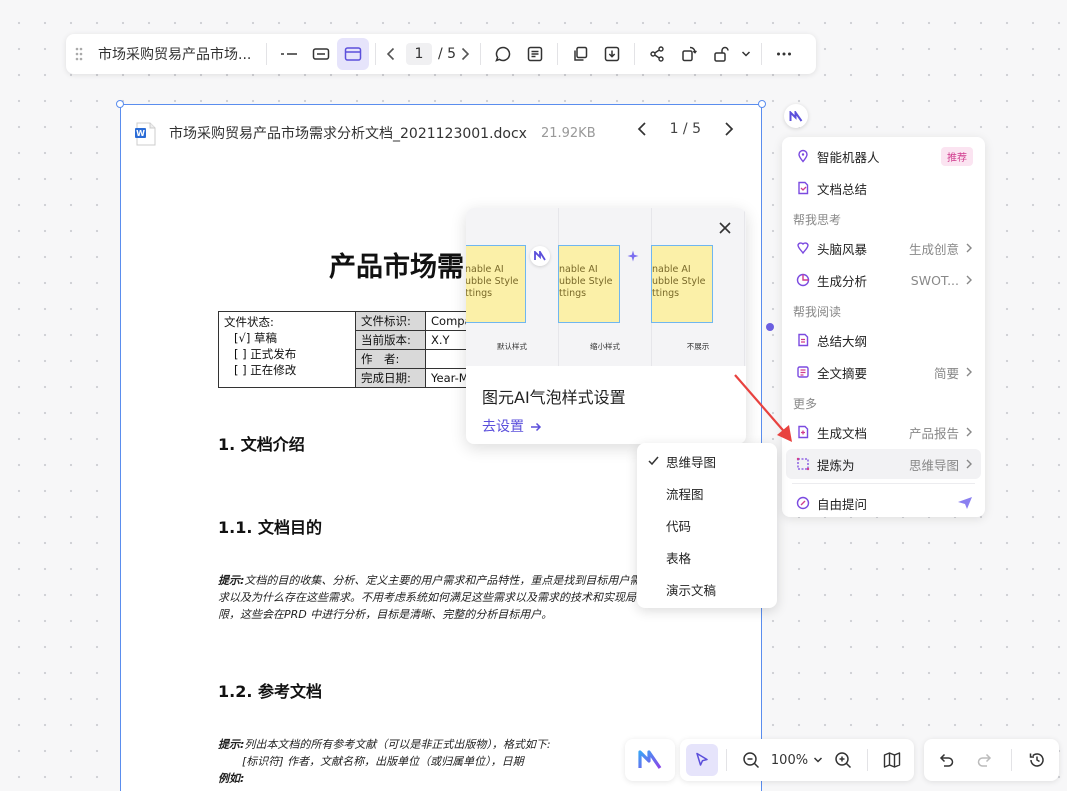 The width and height of the screenshot is (1067, 791). What do you see at coordinates (605, 346) in the screenshot?
I see `bubble-option-label: 缩小样式` at bounding box center [605, 346].